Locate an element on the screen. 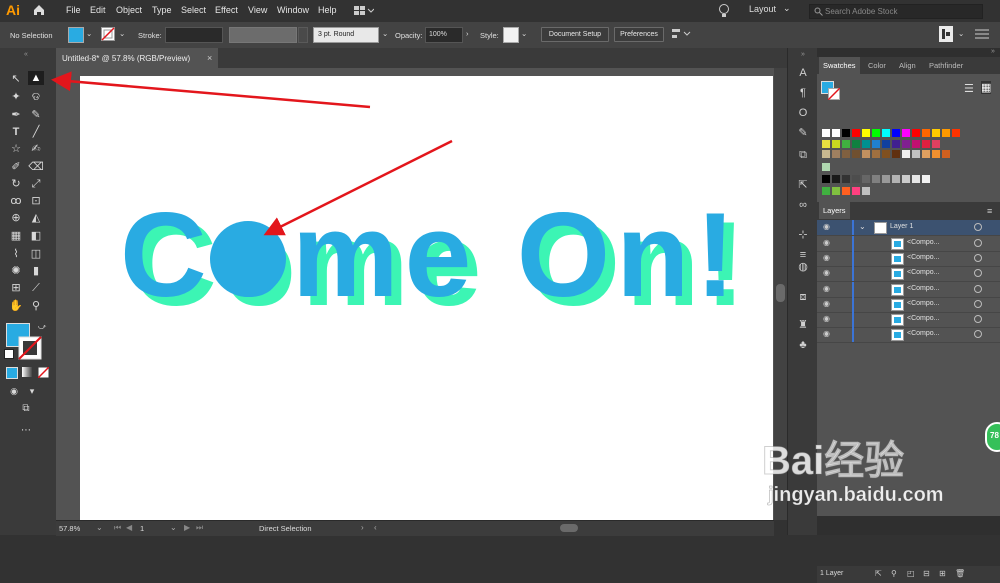  horizontal-scroll-thumb is located at coordinates (569, 528).